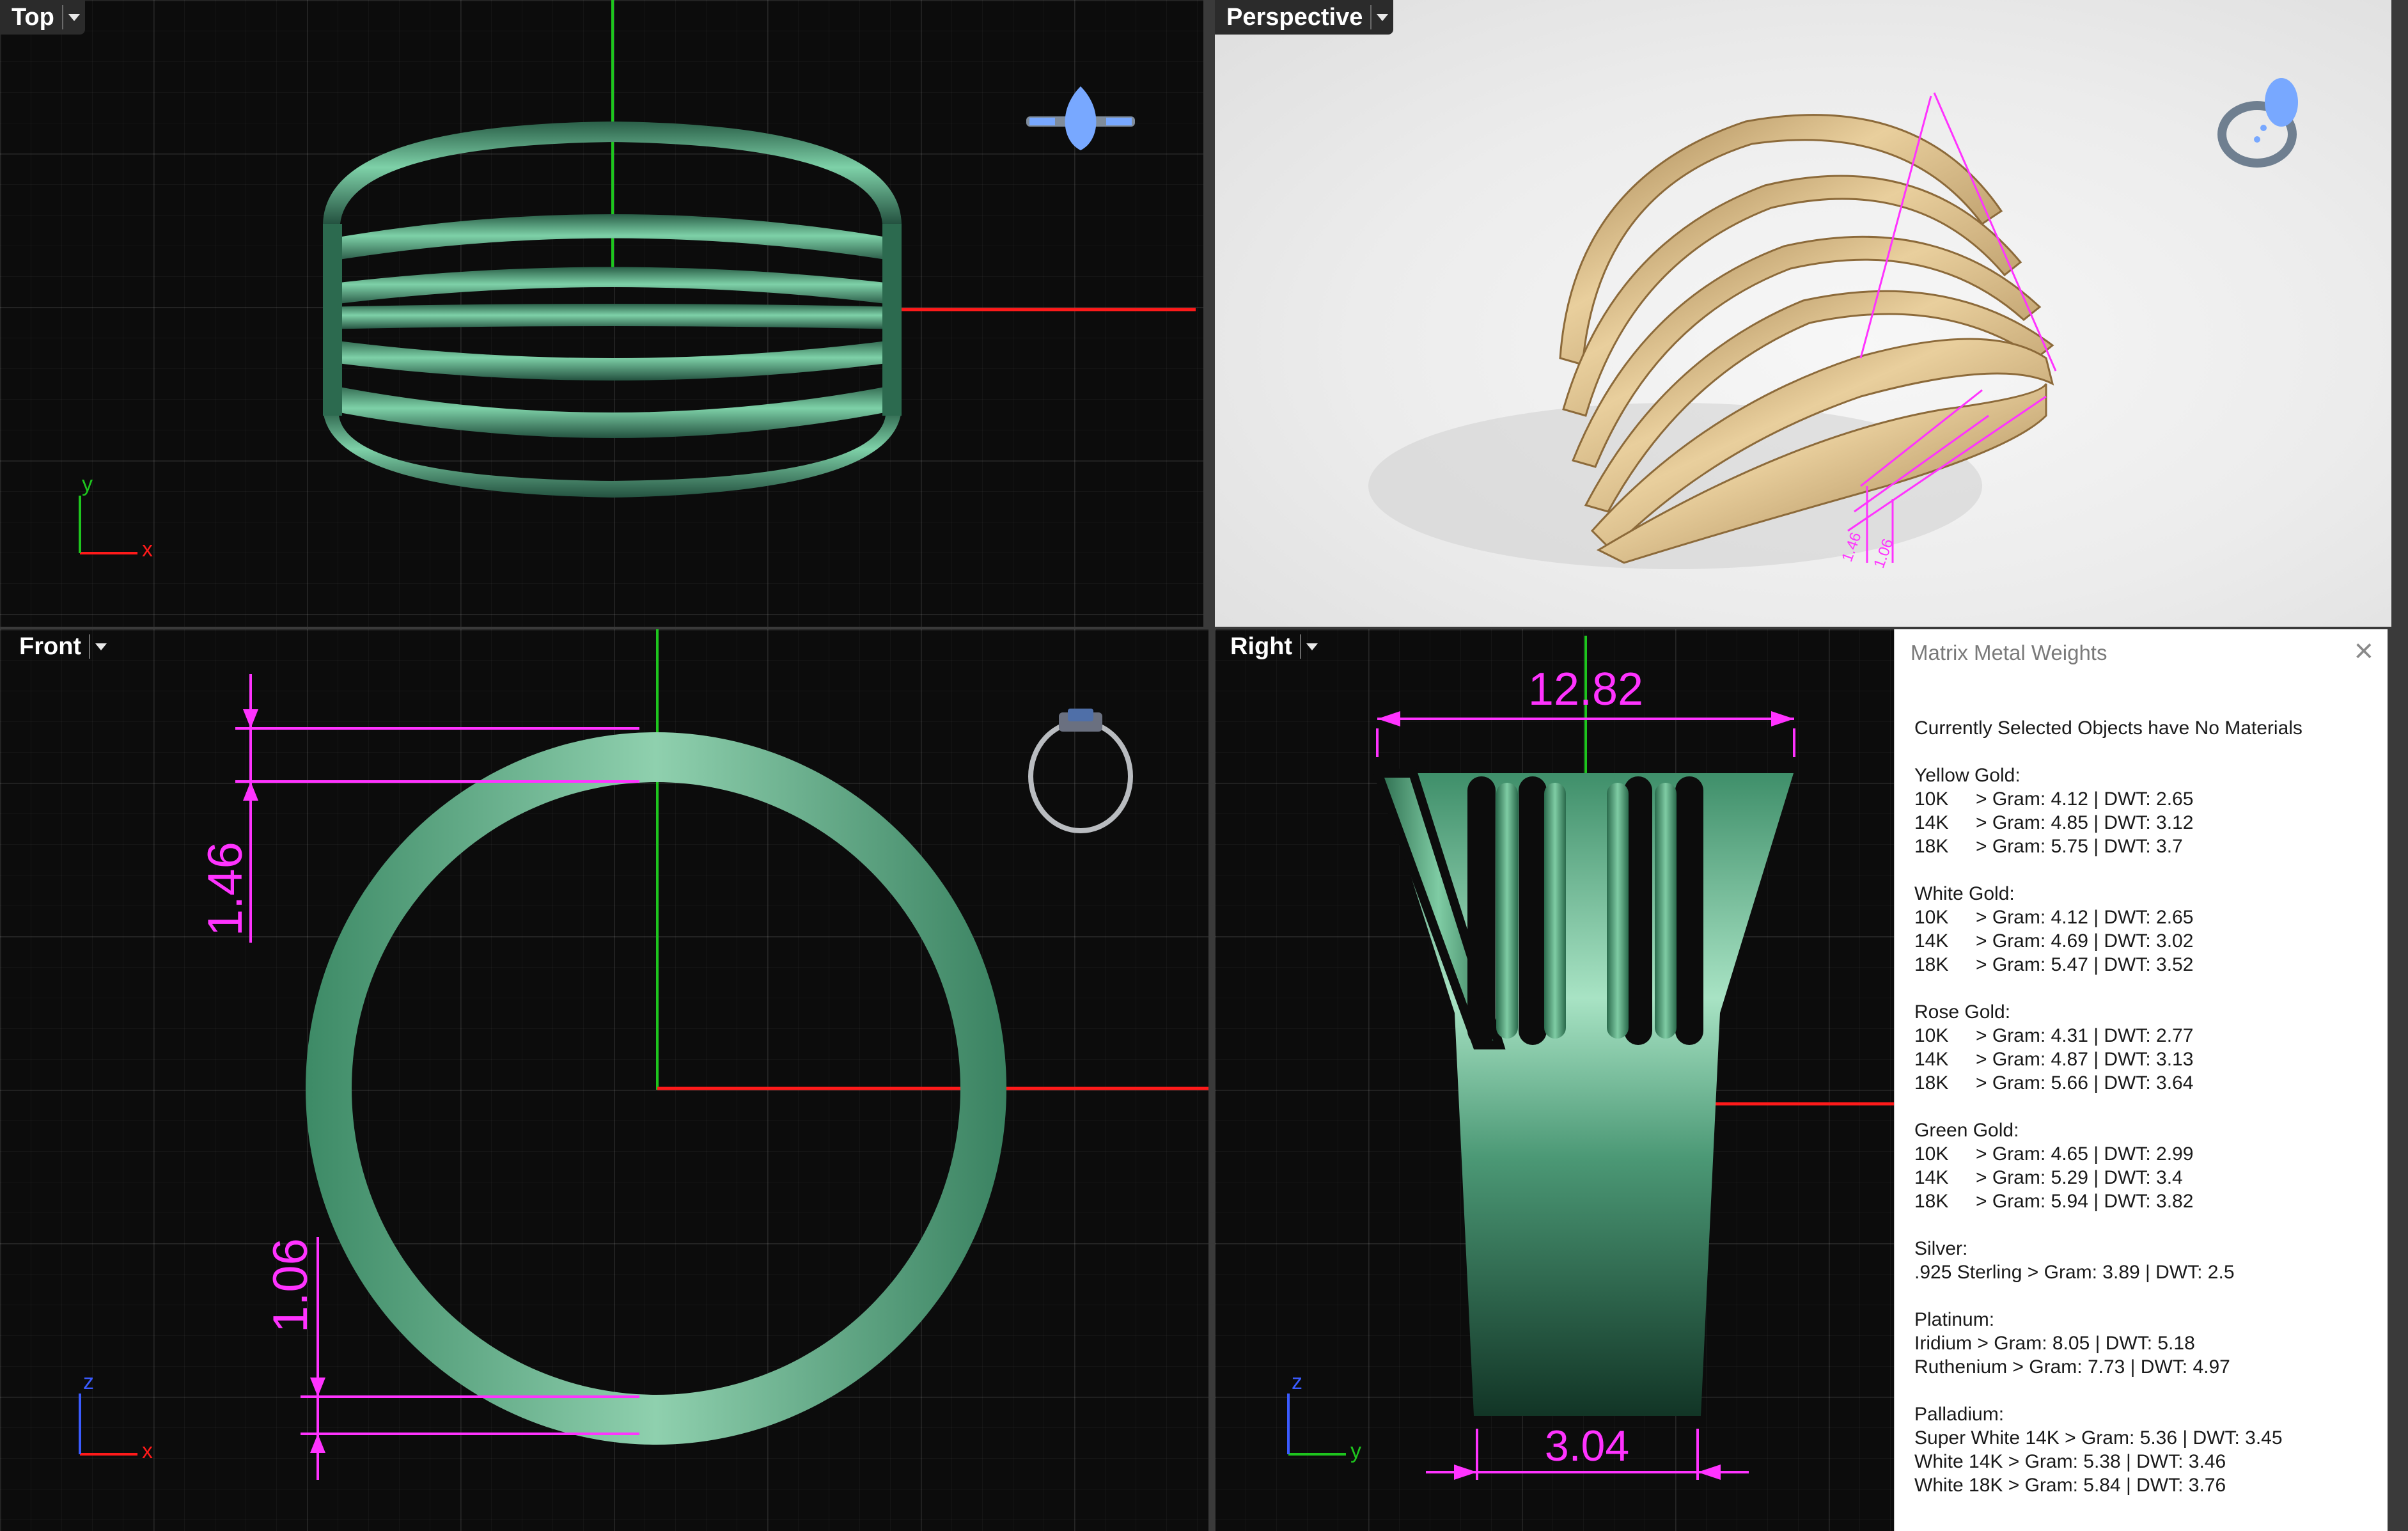 The image size is (2408, 1531). What do you see at coordinates (2085, 941) in the screenshot?
I see `weight-value: > Gram: 4.69 | DWT: 3.02` at bounding box center [2085, 941].